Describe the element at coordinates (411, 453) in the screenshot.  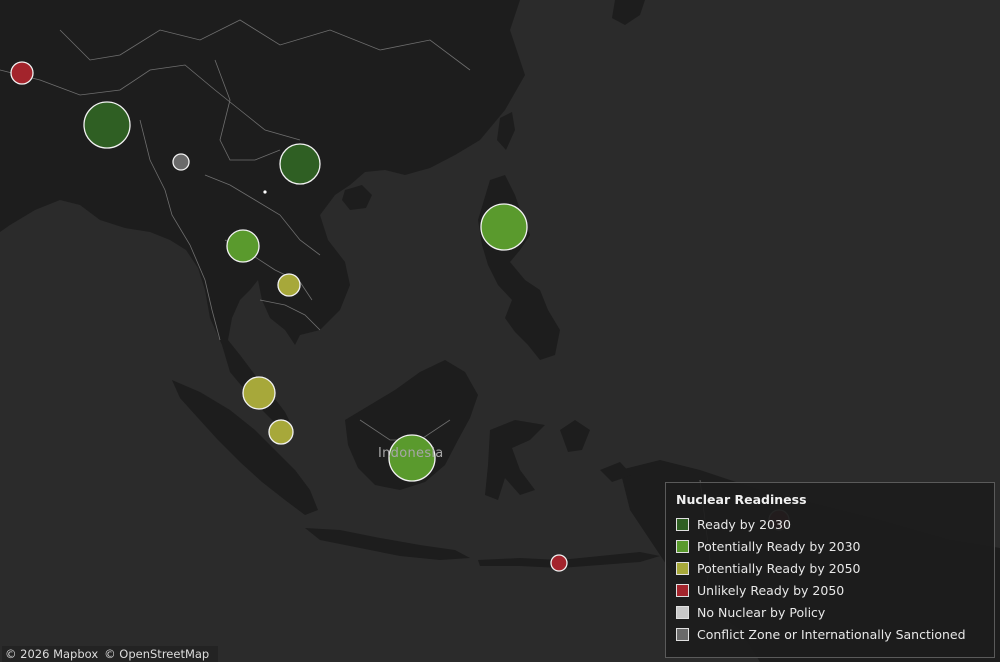
I see `label-indonesia: Indonesia` at that location.